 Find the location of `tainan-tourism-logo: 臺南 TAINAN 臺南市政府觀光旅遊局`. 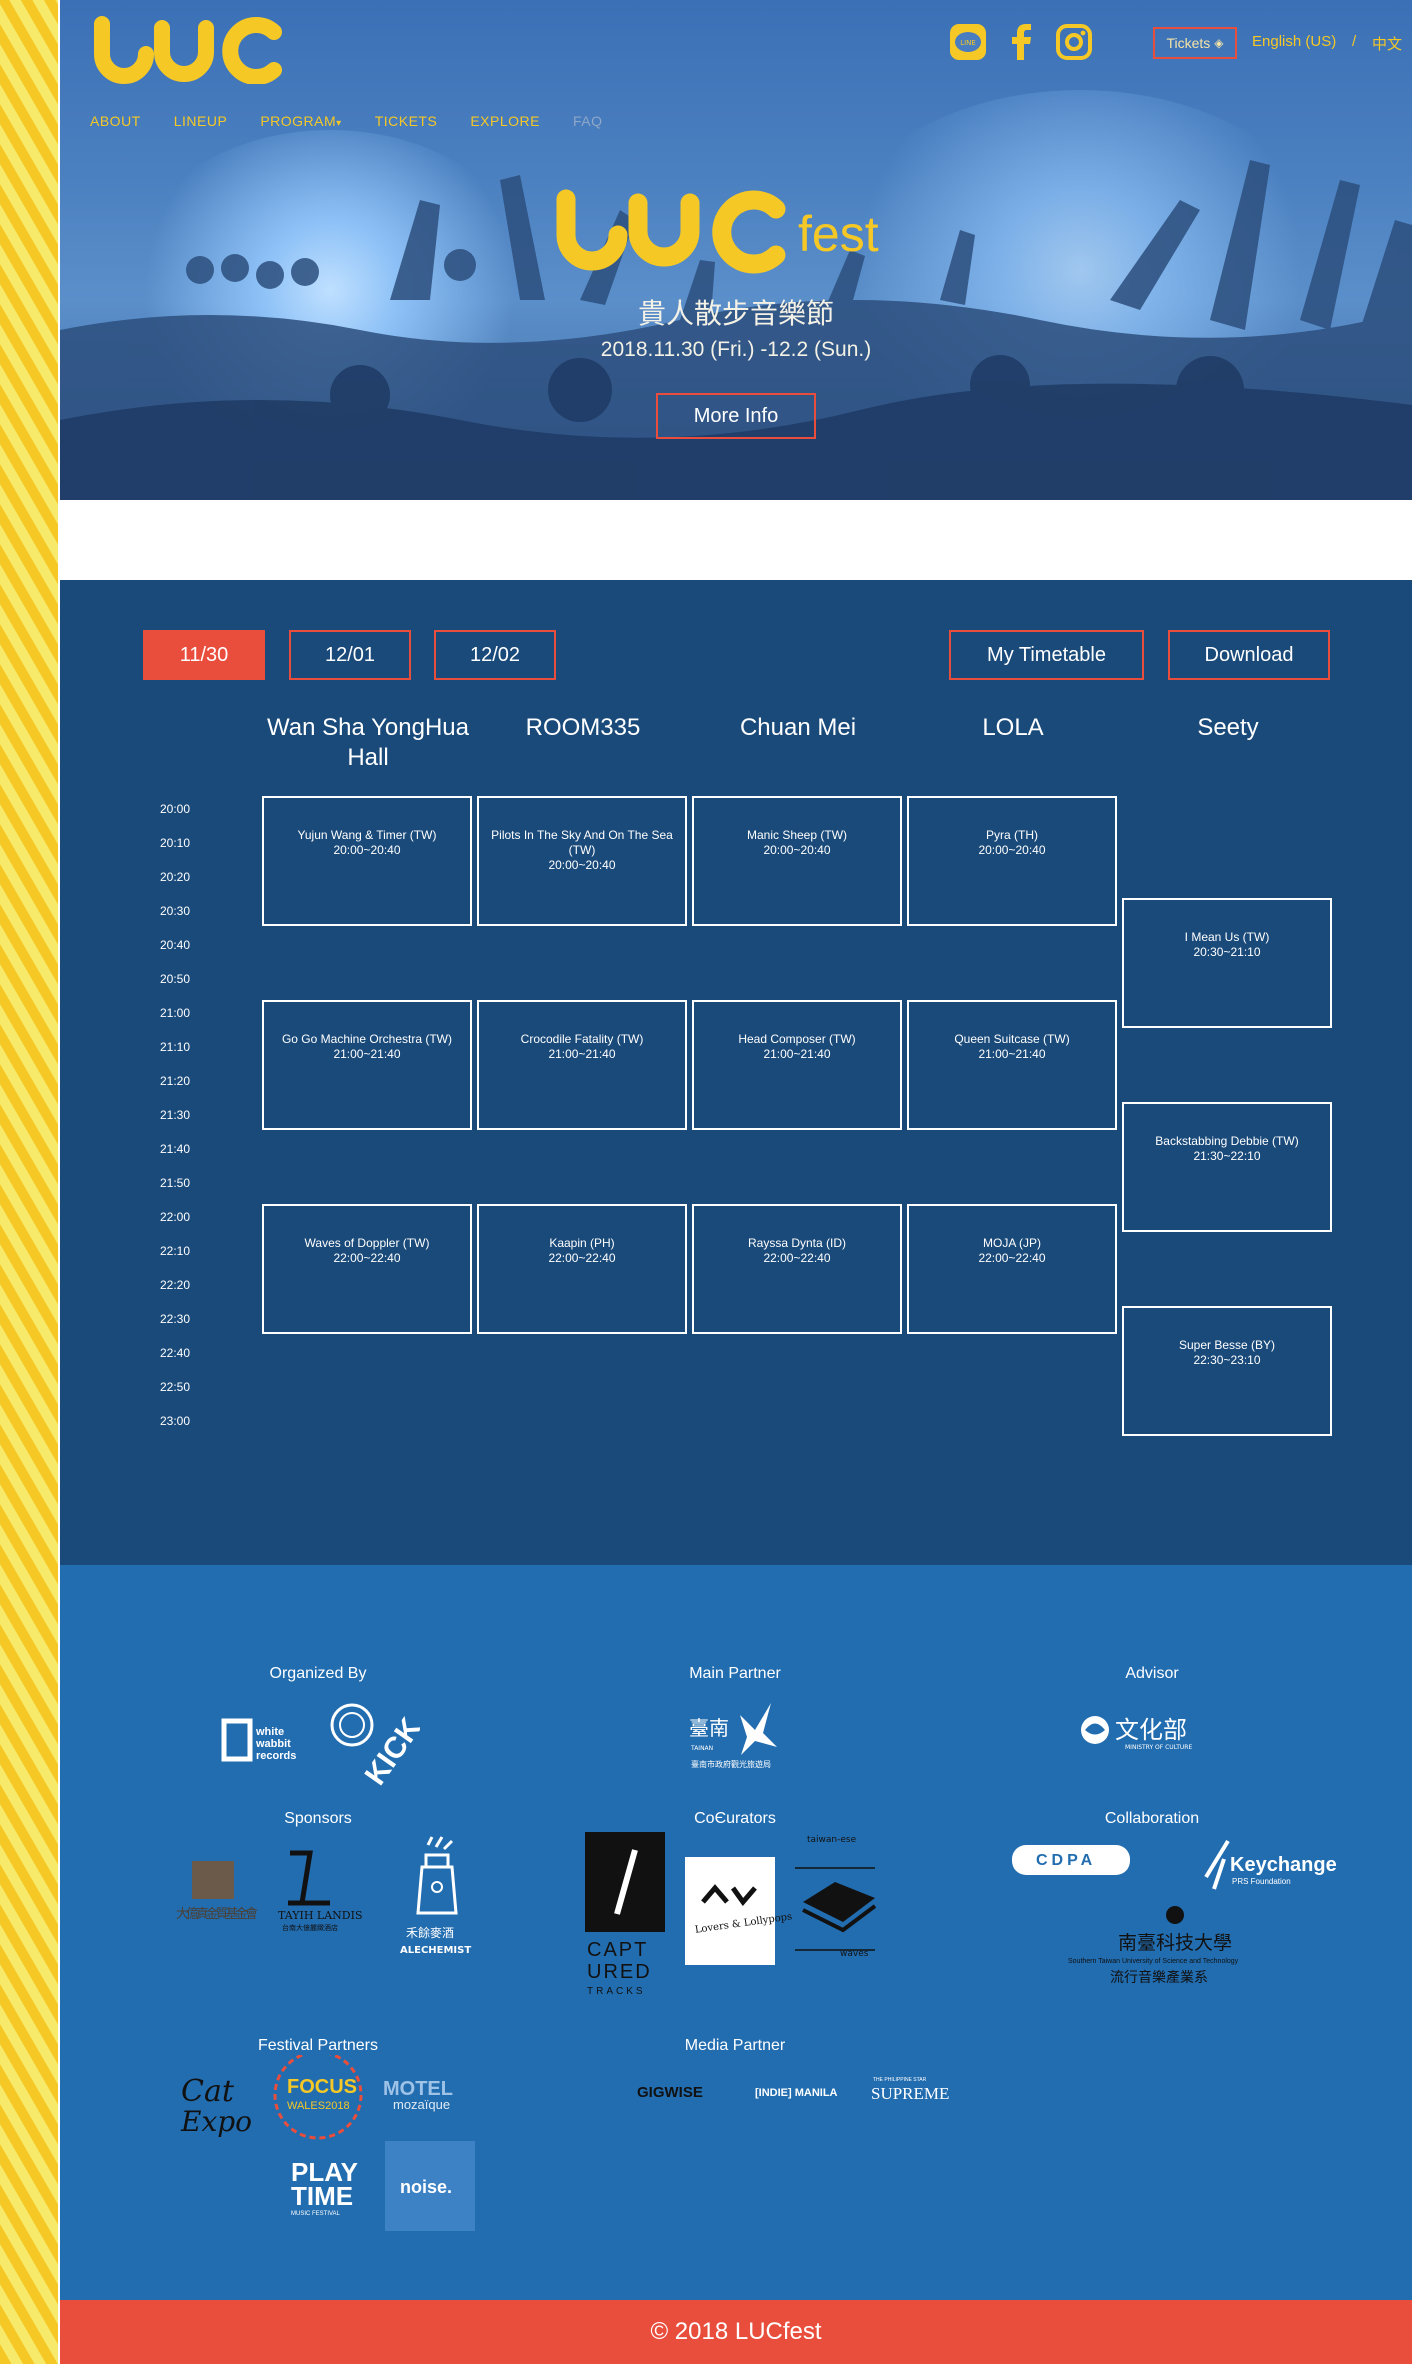

tainan-tourism-logo: 臺南 TAINAN 臺南市政府觀光旅遊局 is located at coordinates (735, 1735).